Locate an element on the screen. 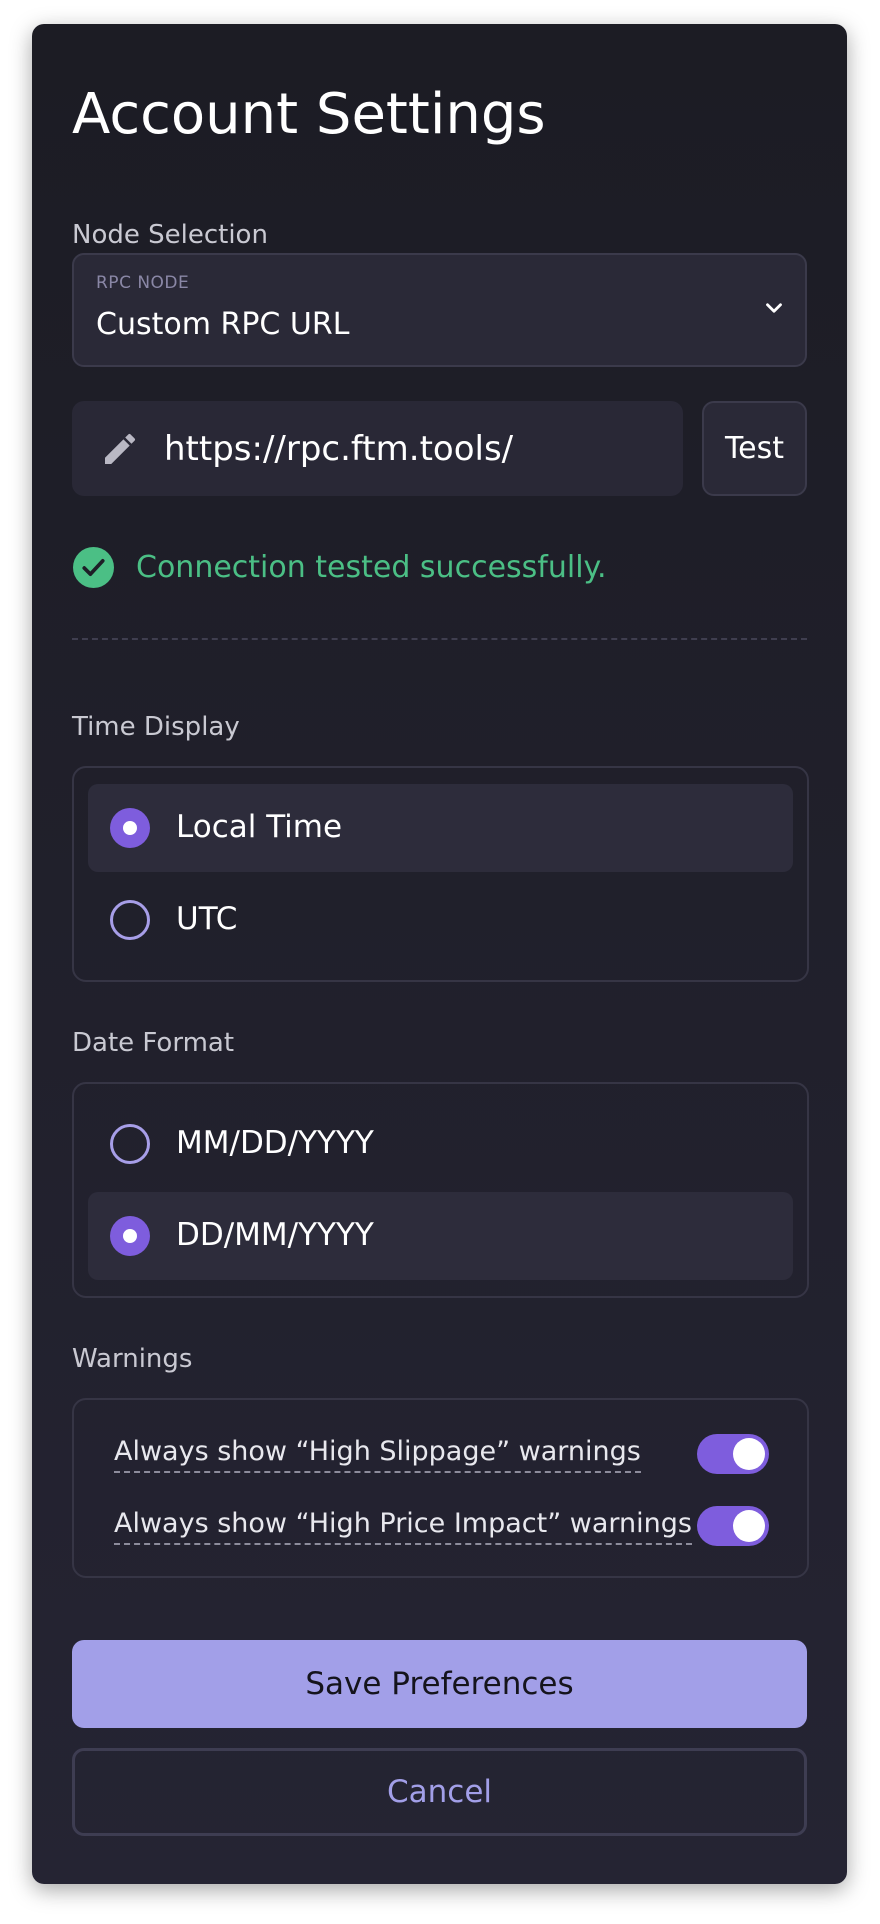 Image resolution: width=880 pixels, height=1924 pixels. rpc-url-input: https://rpc.ftm.tools/ is located at coordinates (377, 448).